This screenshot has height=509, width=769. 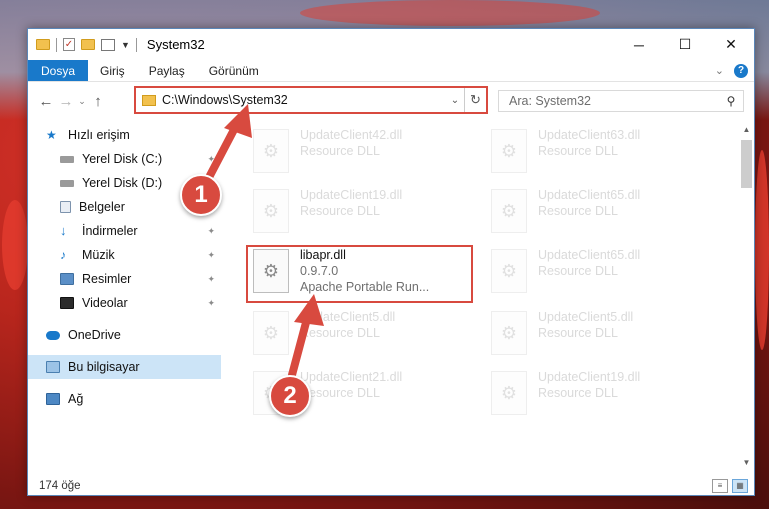 I want to click on file-name: UpdateClient21.dll, so click(x=351, y=377).